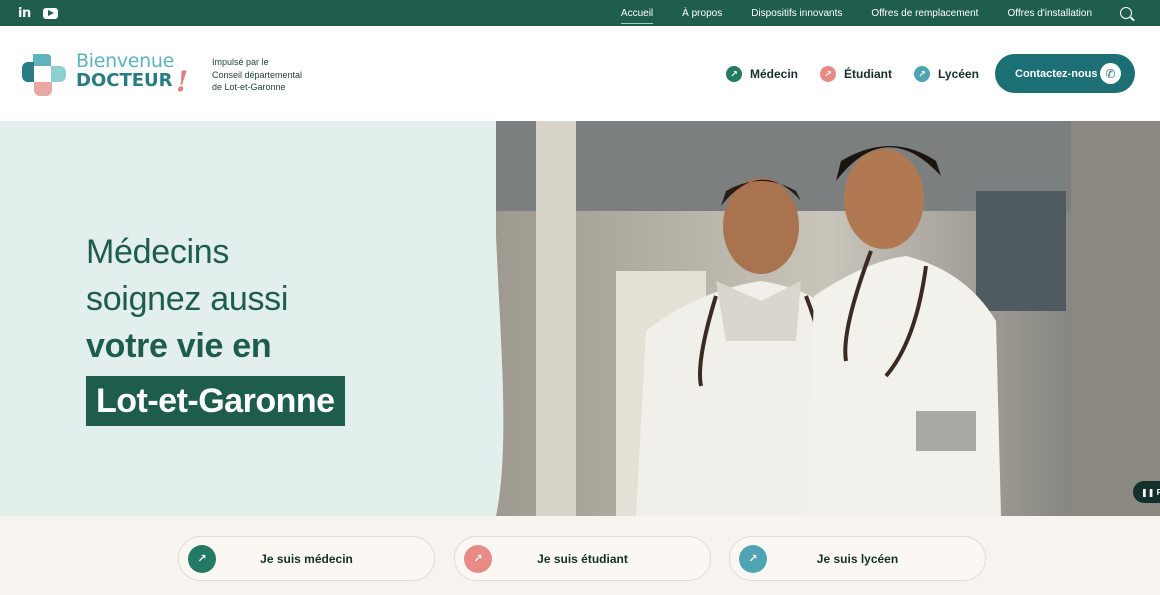 Image resolution: width=1160 pixels, height=595 pixels. I want to click on quick-link-etudiant: ↗ Je suis étudiant, so click(582, 558).